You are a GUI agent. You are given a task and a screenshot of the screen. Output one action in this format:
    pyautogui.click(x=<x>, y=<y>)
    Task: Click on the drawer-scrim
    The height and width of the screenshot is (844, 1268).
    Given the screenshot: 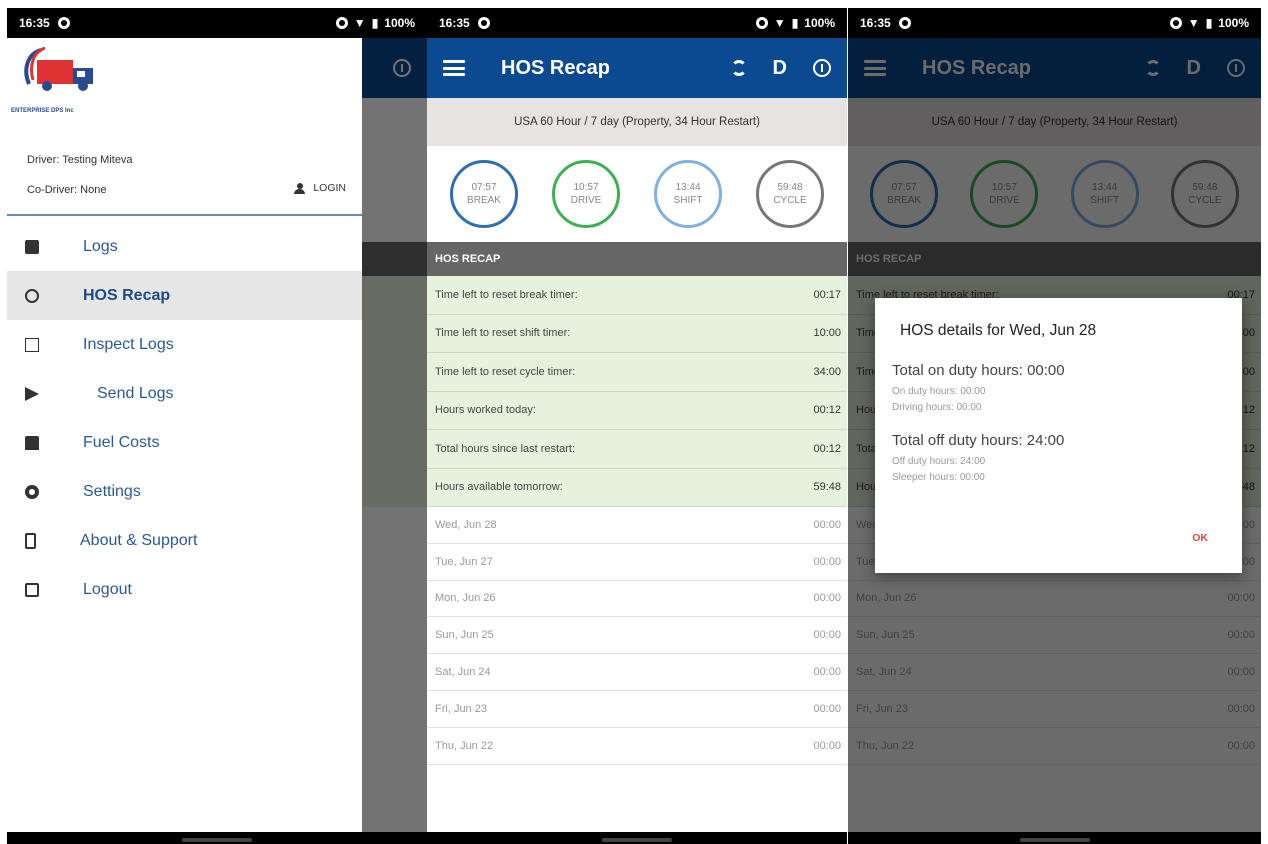 What is the action you would take?
    pyautogui.click(x=394, y=441)
    